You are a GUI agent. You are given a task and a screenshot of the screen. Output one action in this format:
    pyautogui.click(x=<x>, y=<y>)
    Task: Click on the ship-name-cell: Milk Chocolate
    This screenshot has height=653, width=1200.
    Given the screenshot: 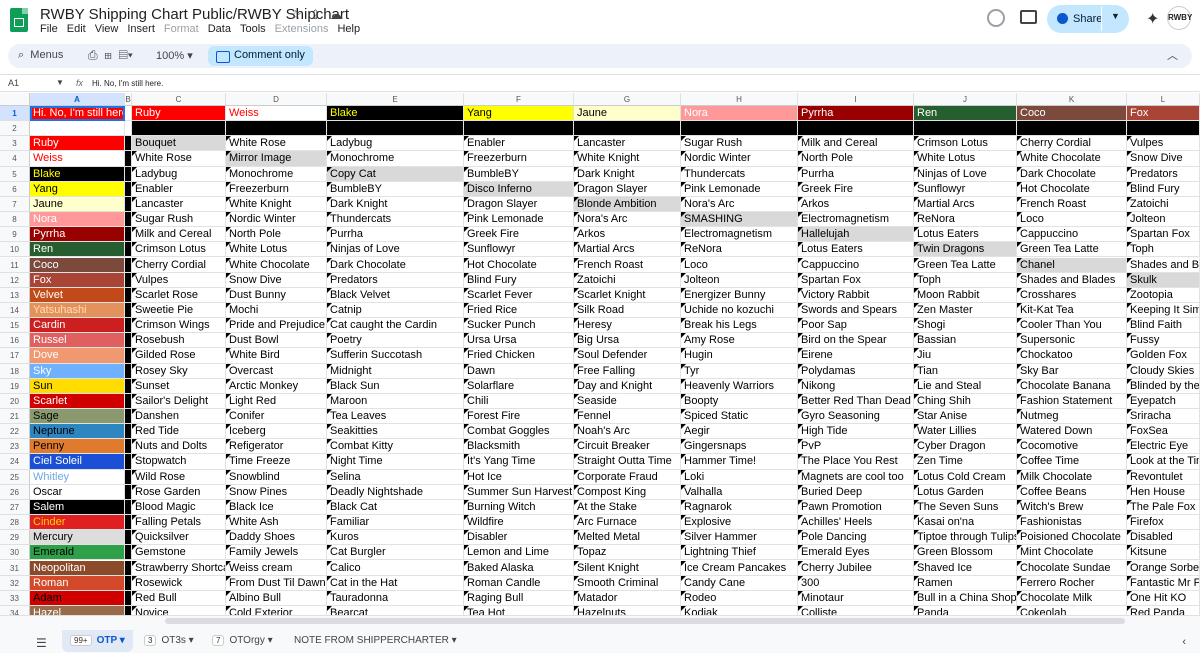 What is the action you would take?
    pyautogui.click(x=1072, y=477)
    